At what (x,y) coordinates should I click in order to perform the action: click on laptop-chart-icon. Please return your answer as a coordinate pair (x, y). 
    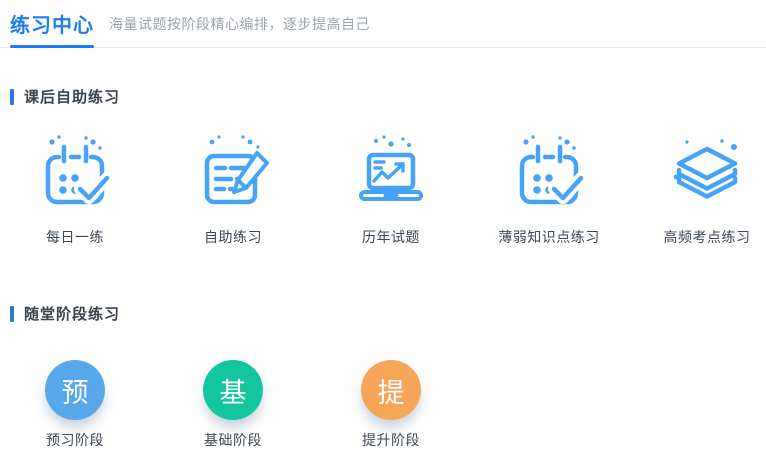
    Looking at the image, I should click on (391, 174).